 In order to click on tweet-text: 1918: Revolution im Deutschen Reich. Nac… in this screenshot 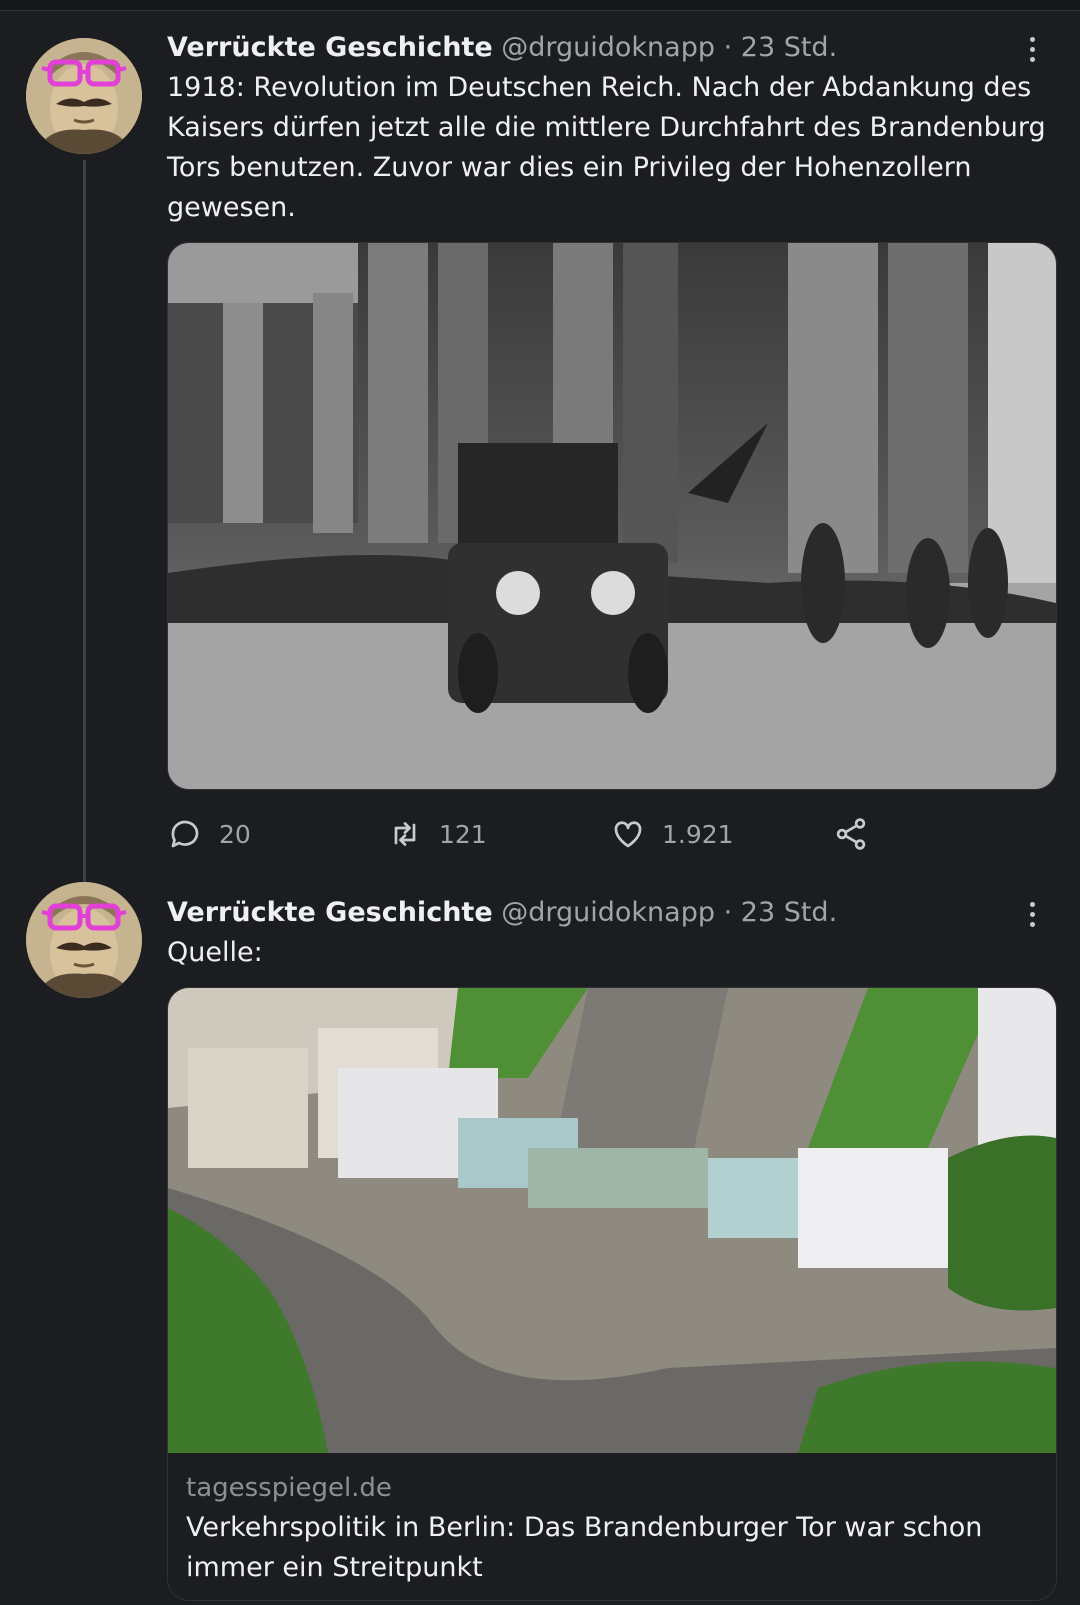, I will do `click(606, 147)`.